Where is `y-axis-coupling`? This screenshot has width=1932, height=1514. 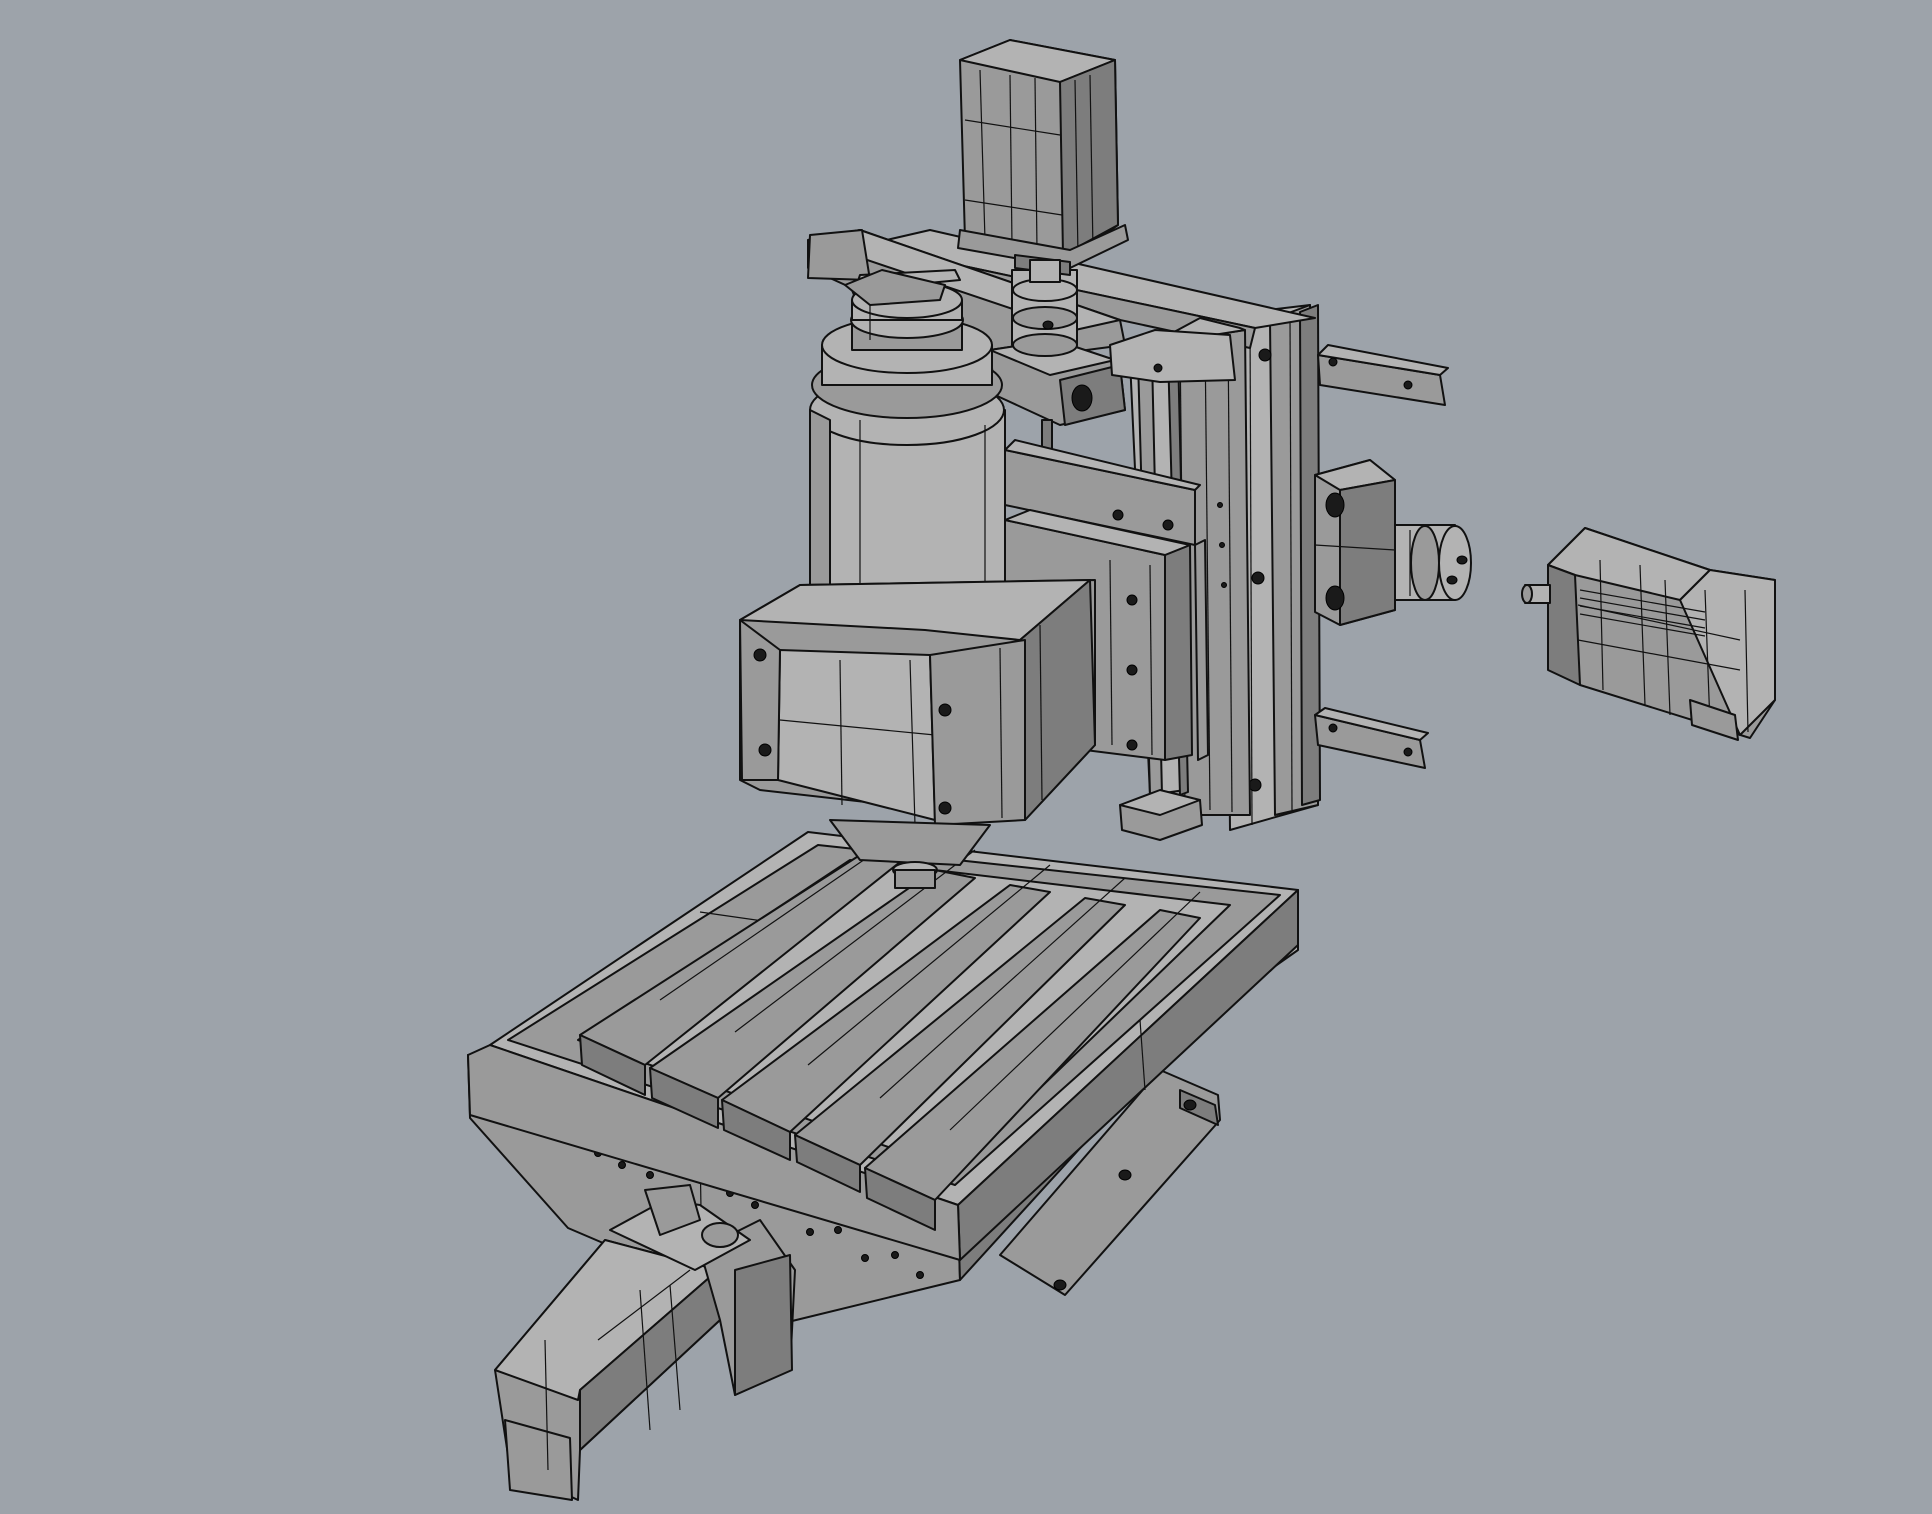
y-axis-coupling is located at coordinates (1433, 562).